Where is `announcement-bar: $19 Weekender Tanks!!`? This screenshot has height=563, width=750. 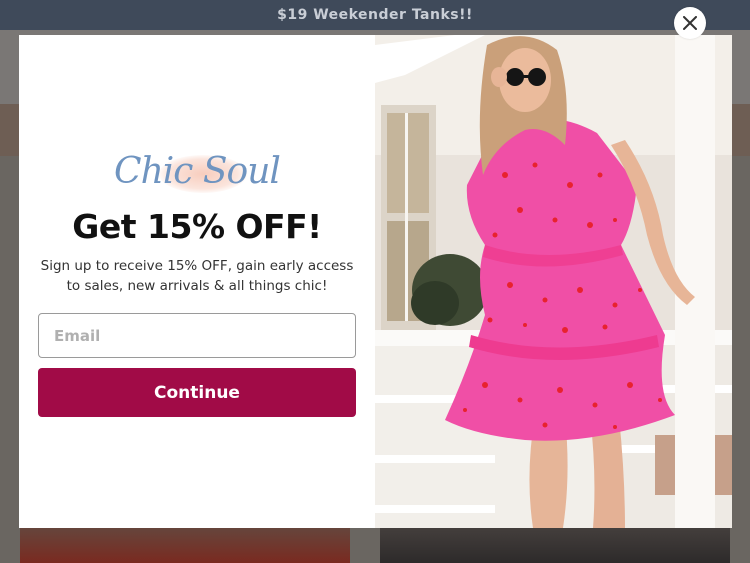 announcement-bar: $19 Weekender Tanks!! is located at coordinates (375, 15).